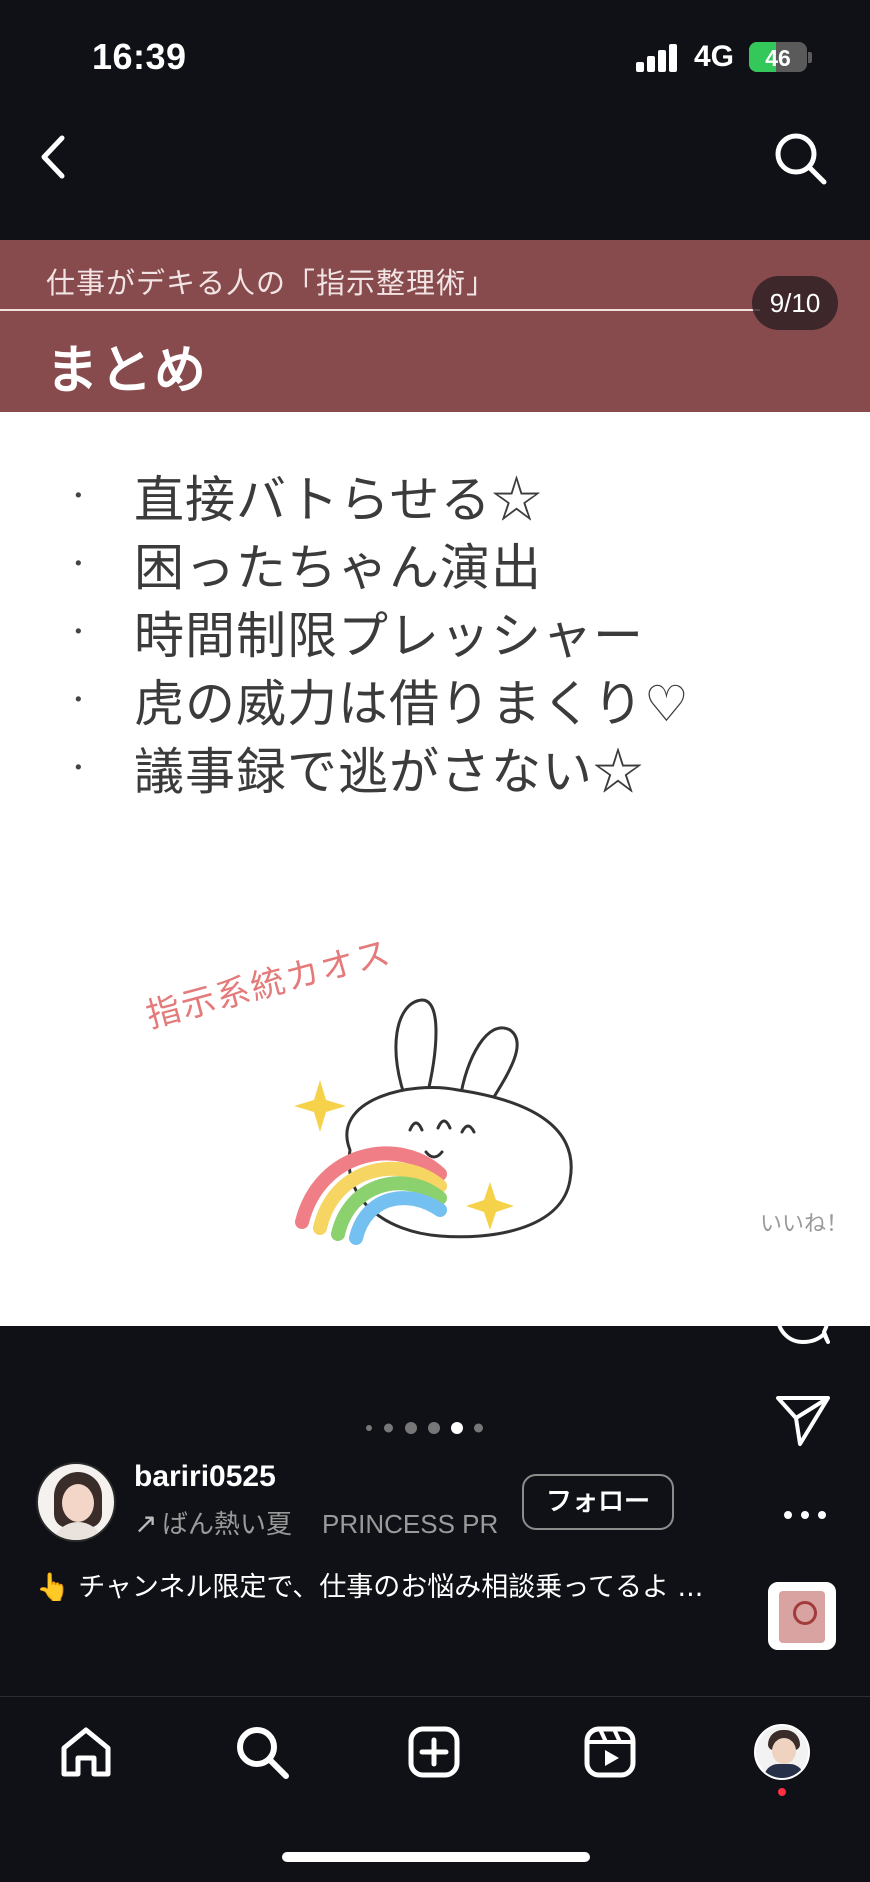  I want to click on tab-home, so click(86, 1752).